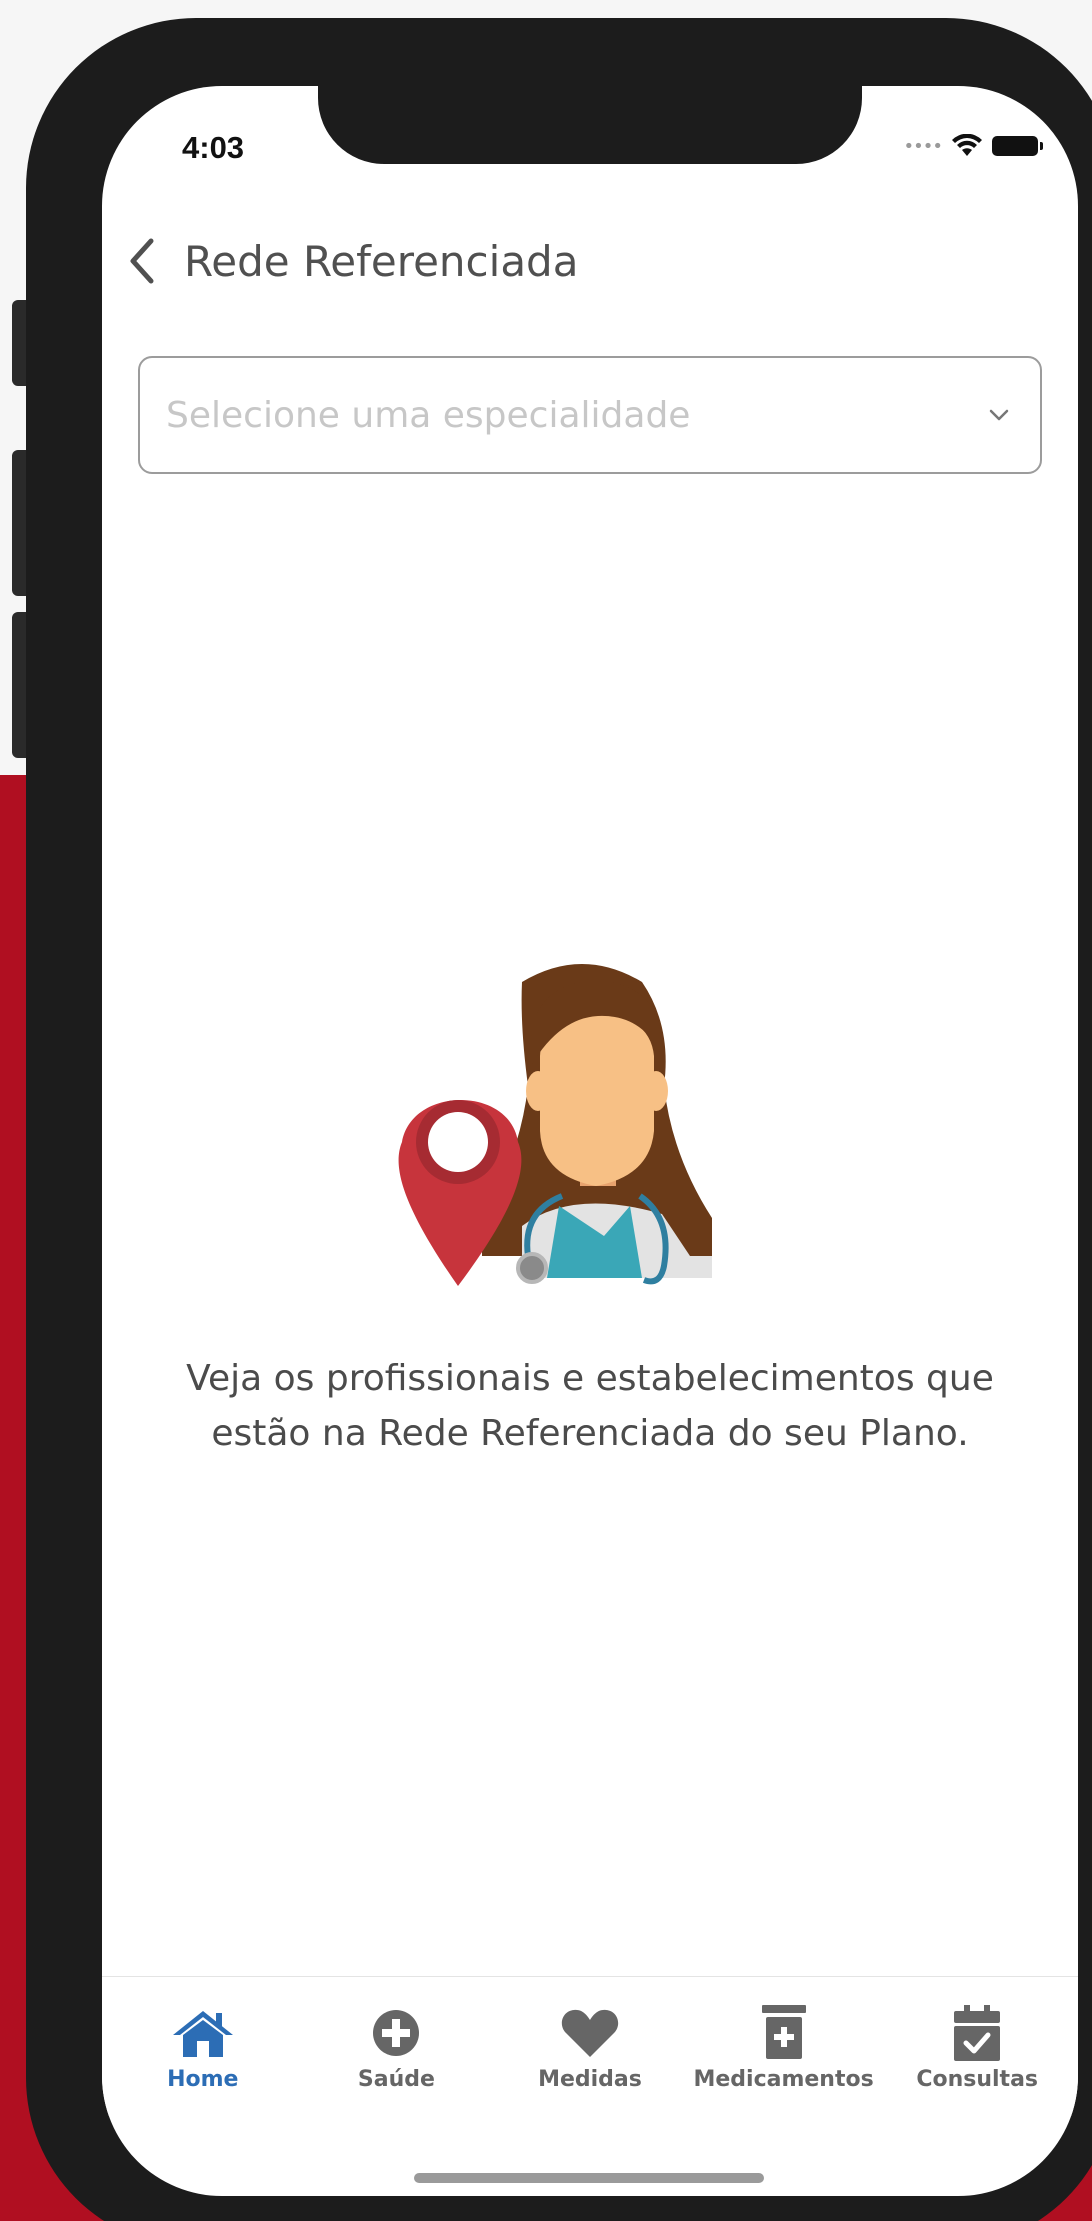 The height and width of the screenshot is (2221, 1092). What do you see at coordinates (977, 2033) in the screenshot?
I see `calendar-check-icon` at bounding box center [977, 2033].